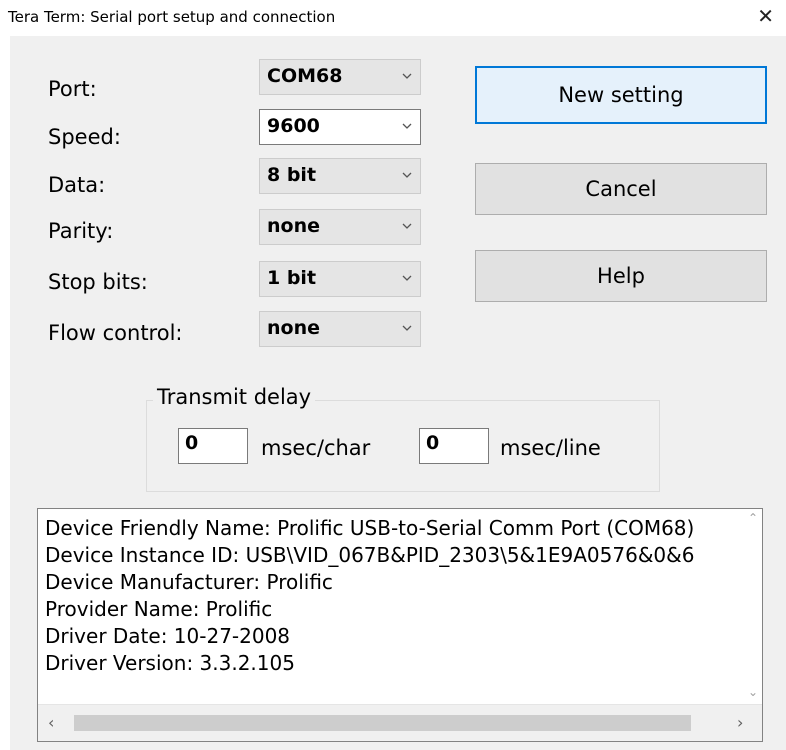 The height and width of the screenshot is (750, 786). What do you see at coordinates (621, 276) in the screenshot?
I see `help-button: Help` at bounding box center [621, 276].